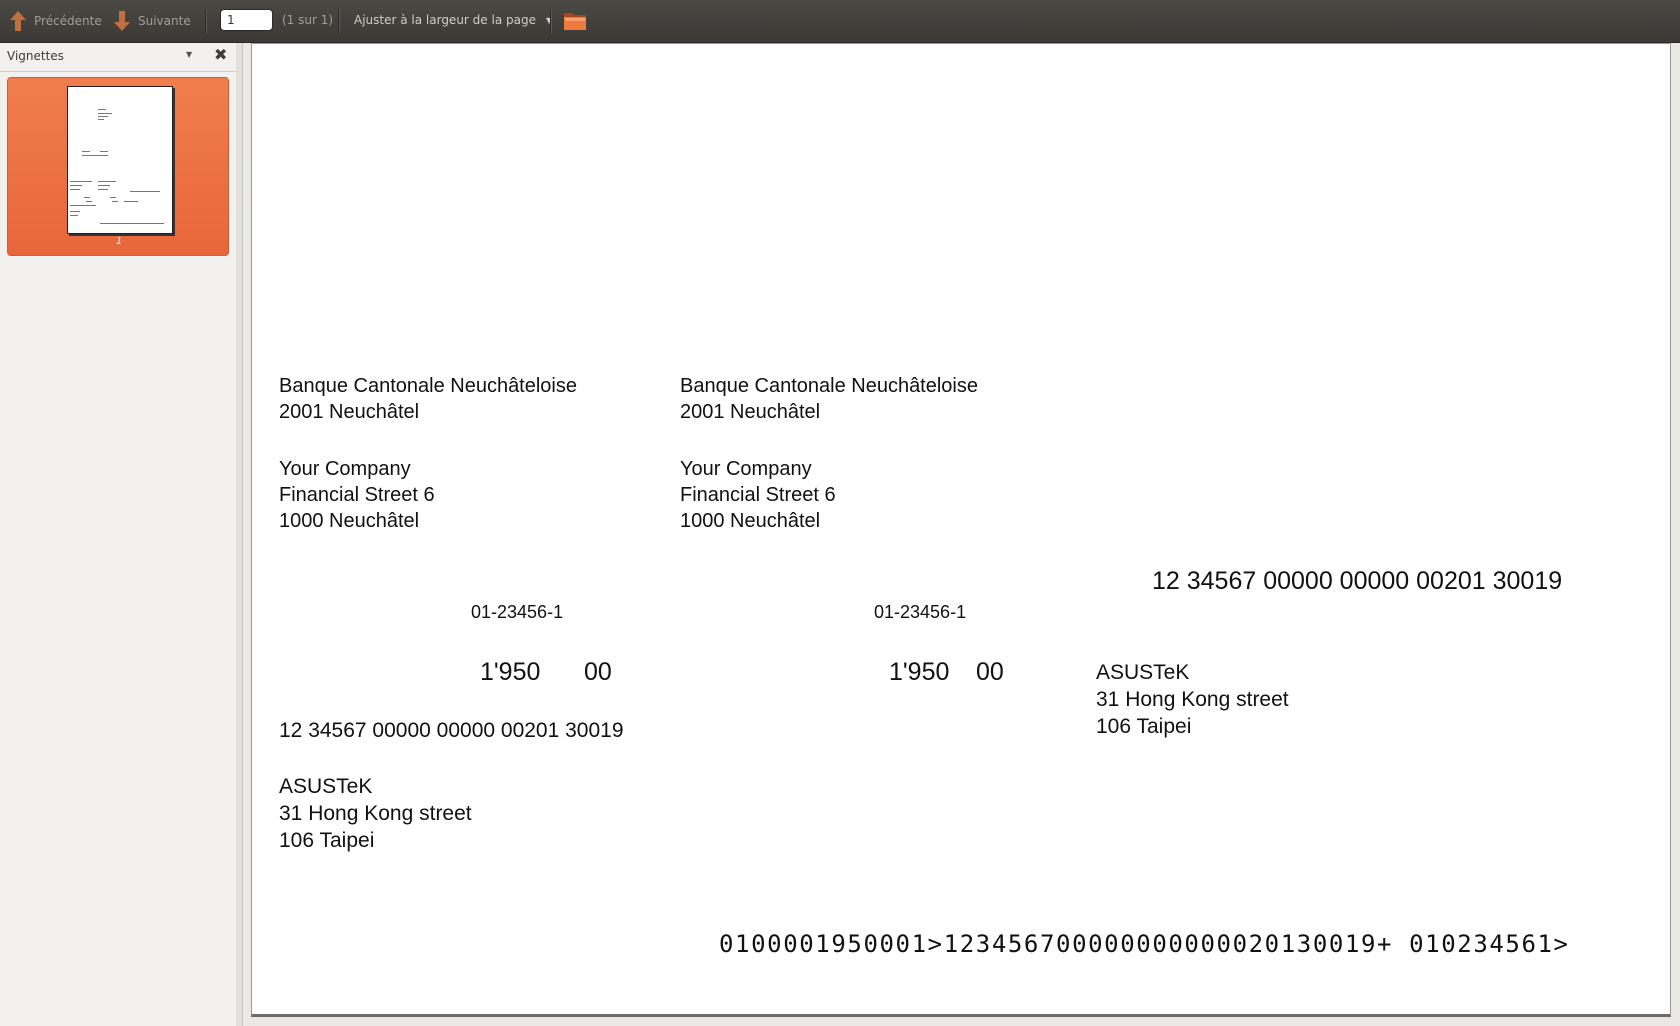  Describe the element at coordinates (308, 20) in the screenshot. I see `page-count: (1 sur 1)` at that location.